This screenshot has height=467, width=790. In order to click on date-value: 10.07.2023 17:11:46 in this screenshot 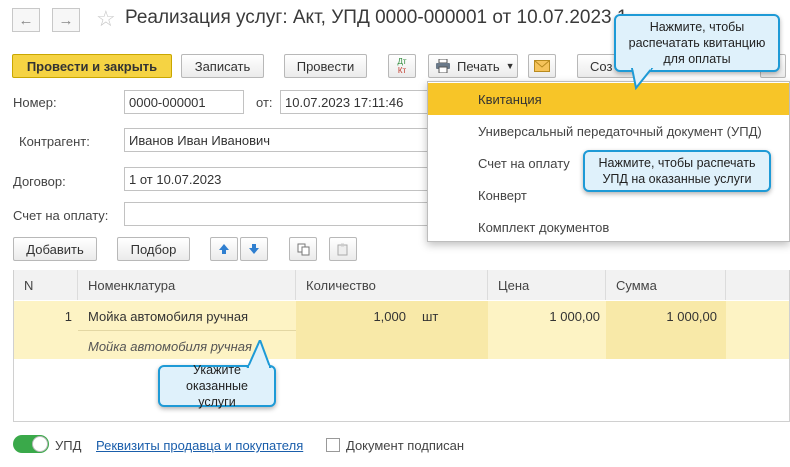, I will do `click(344, 102)`.